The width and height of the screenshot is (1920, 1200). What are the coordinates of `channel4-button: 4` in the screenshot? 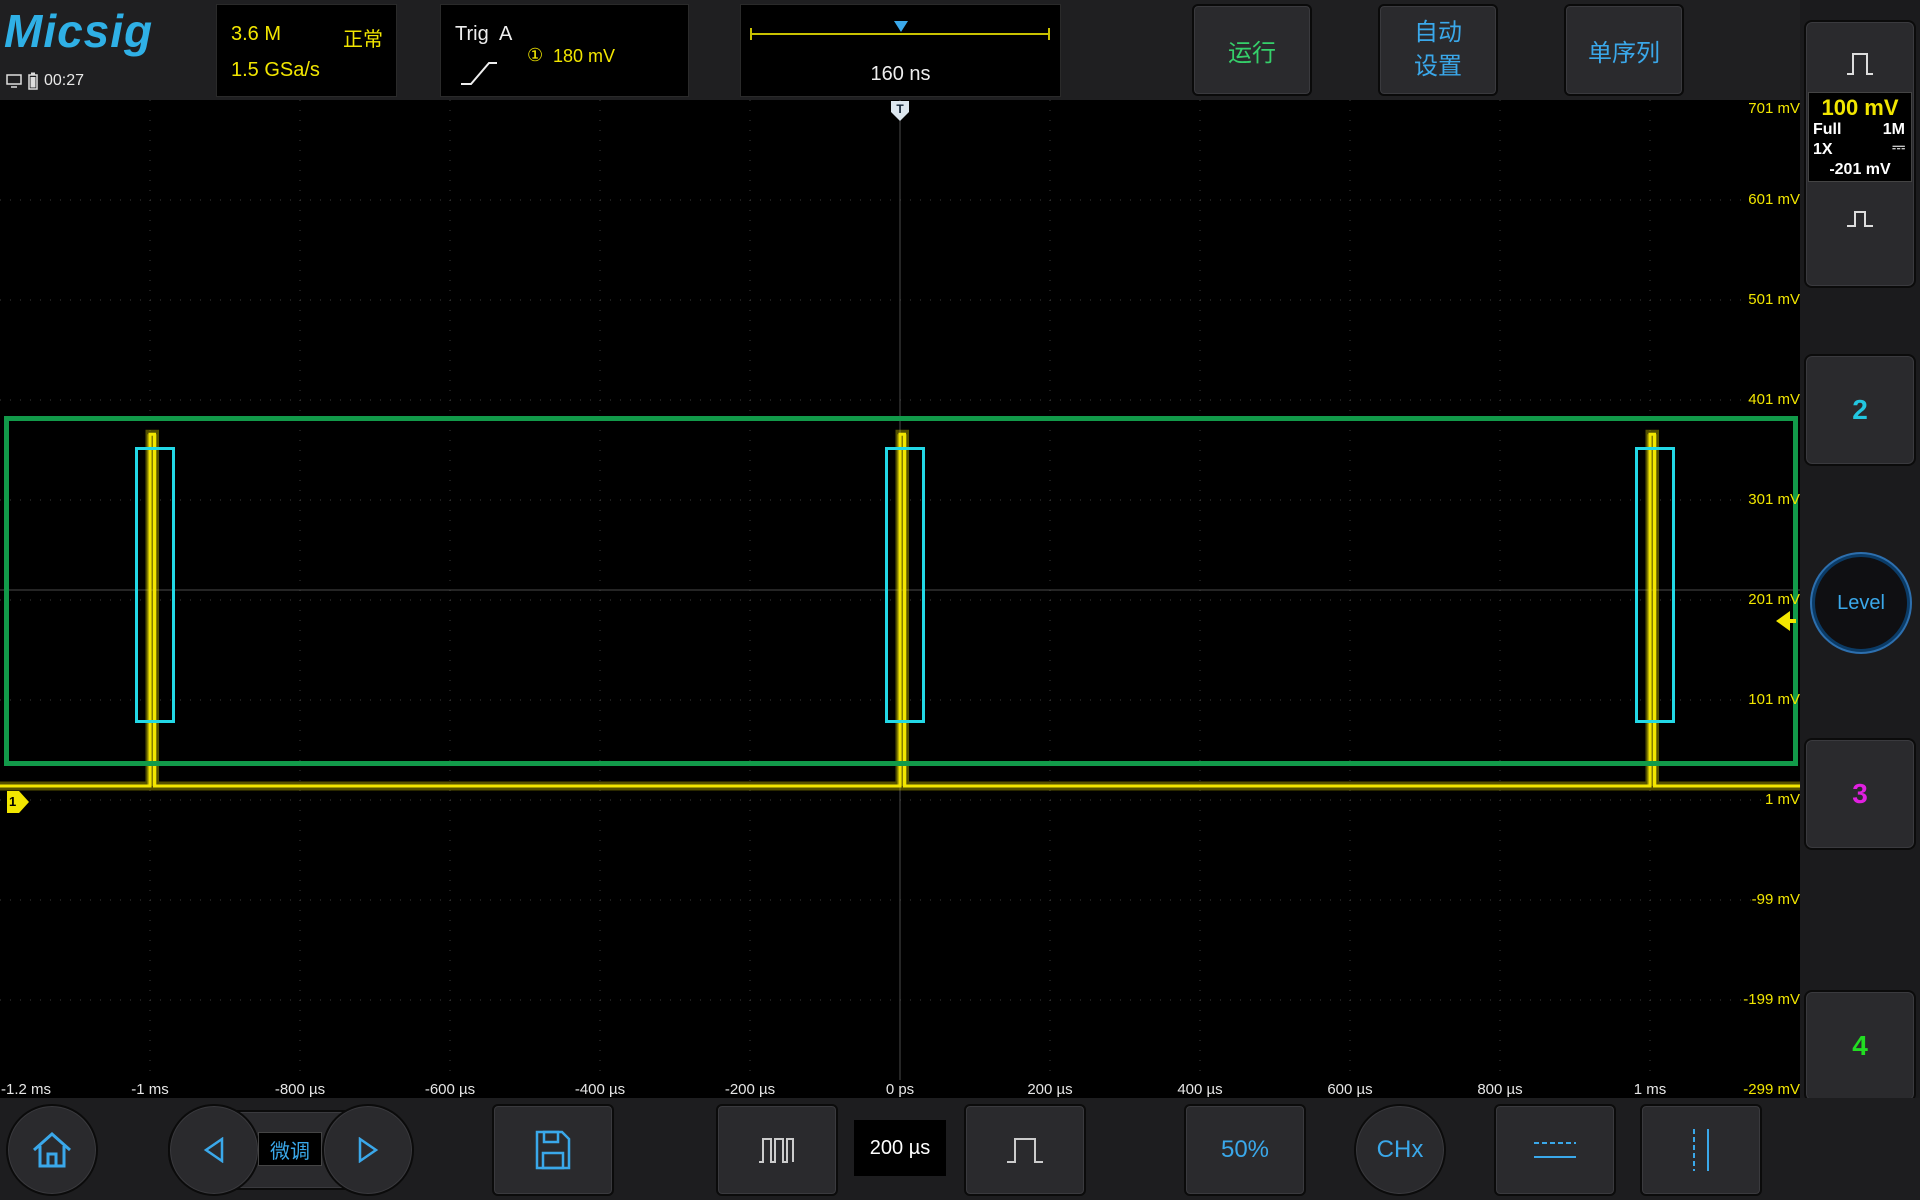 It's located at (1860, 1046).